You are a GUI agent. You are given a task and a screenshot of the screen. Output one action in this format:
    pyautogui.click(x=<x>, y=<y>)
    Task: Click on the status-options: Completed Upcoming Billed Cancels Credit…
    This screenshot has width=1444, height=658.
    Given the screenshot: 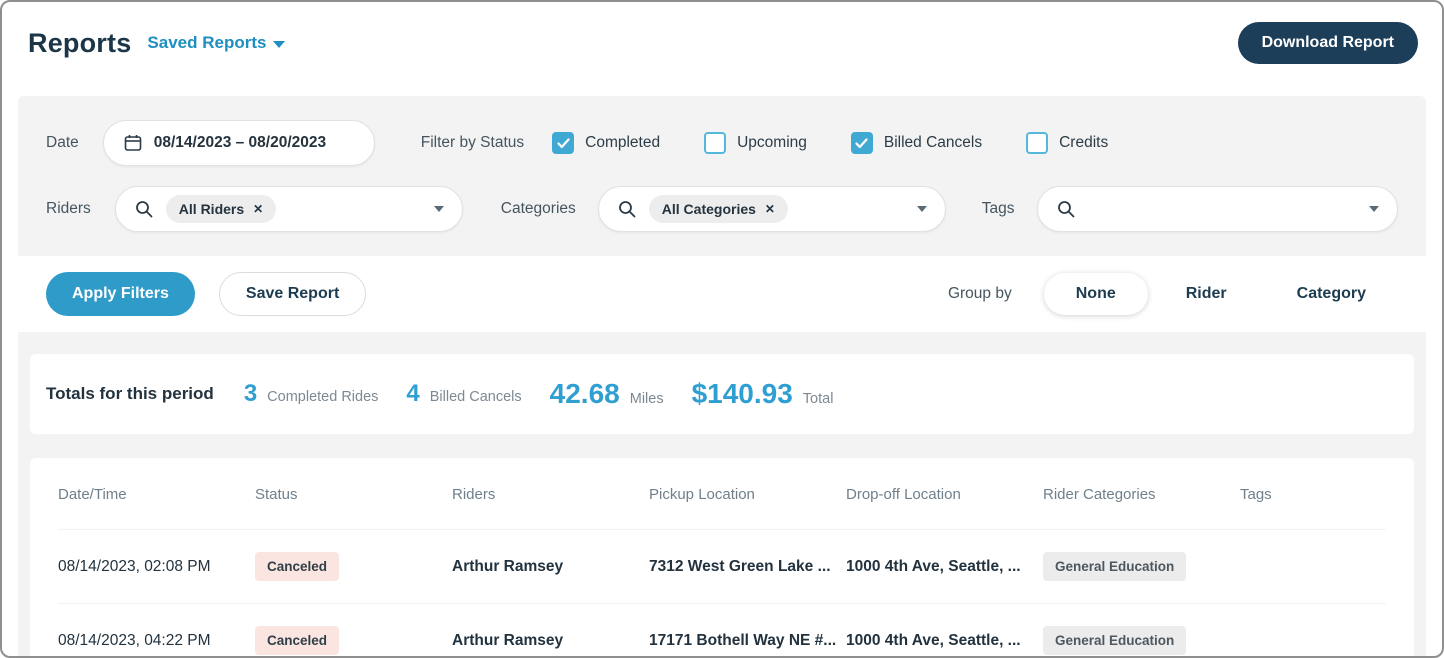 What is the action you would take?
    pyautogui.click(x=852, y=143)
    